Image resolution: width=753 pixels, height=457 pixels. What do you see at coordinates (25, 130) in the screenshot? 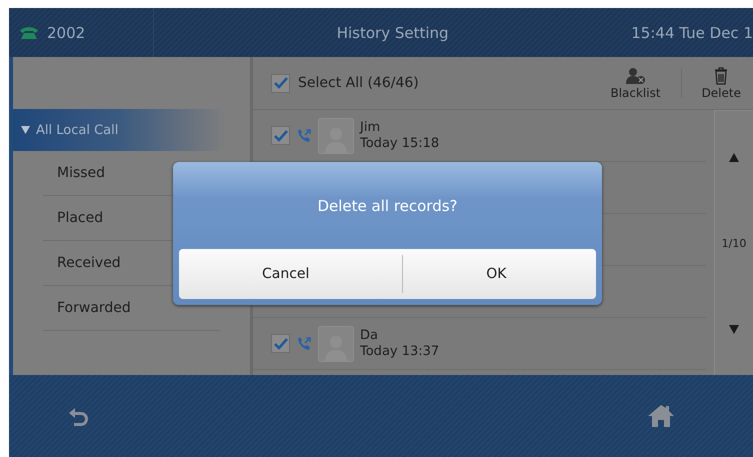
I see `triangle-icon` at bounding box center [25, 130].